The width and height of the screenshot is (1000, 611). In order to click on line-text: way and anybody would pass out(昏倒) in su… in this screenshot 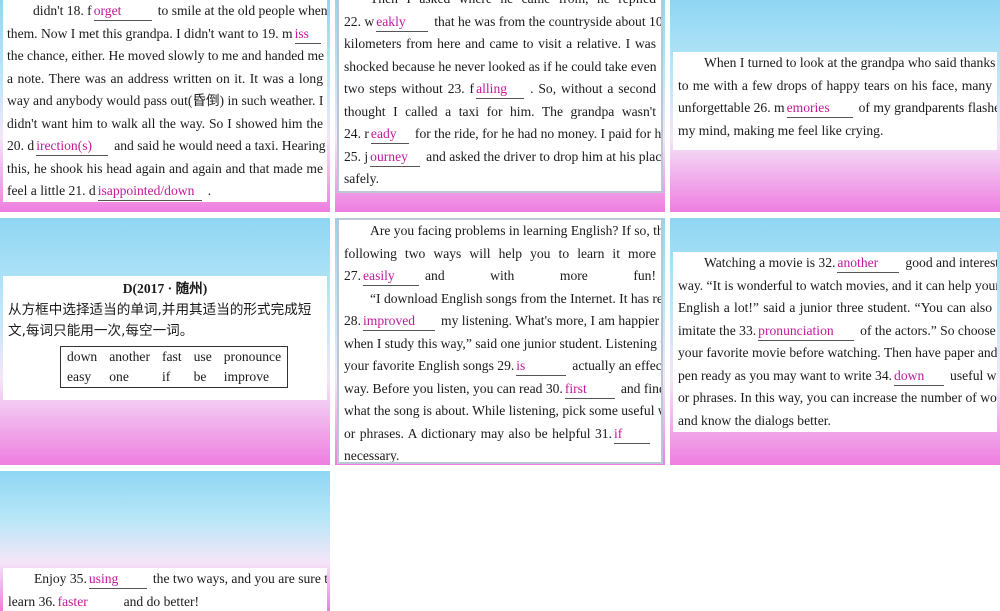, I will do `click(165, 100)`.